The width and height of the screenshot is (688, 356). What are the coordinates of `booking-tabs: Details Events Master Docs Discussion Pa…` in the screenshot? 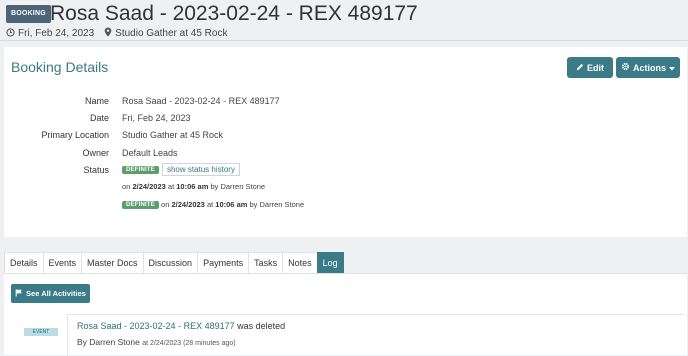 It's located at (174, 263).